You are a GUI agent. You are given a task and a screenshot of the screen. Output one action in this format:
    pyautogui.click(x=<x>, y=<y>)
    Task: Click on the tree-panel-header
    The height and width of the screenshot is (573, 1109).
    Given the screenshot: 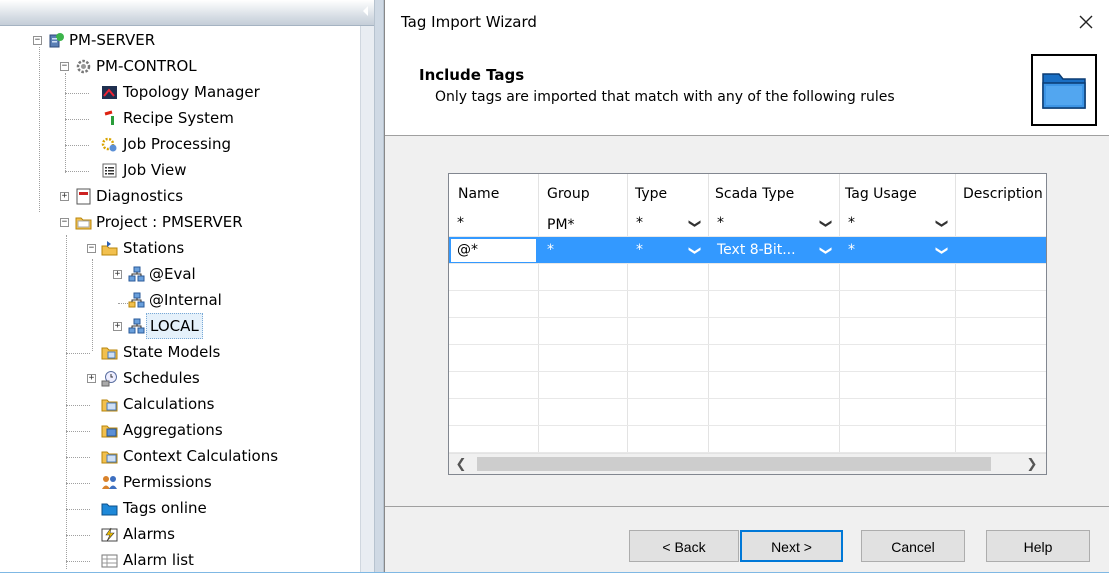 What is the action you would take?
    pyautogui.click(x=187, y=13)
    